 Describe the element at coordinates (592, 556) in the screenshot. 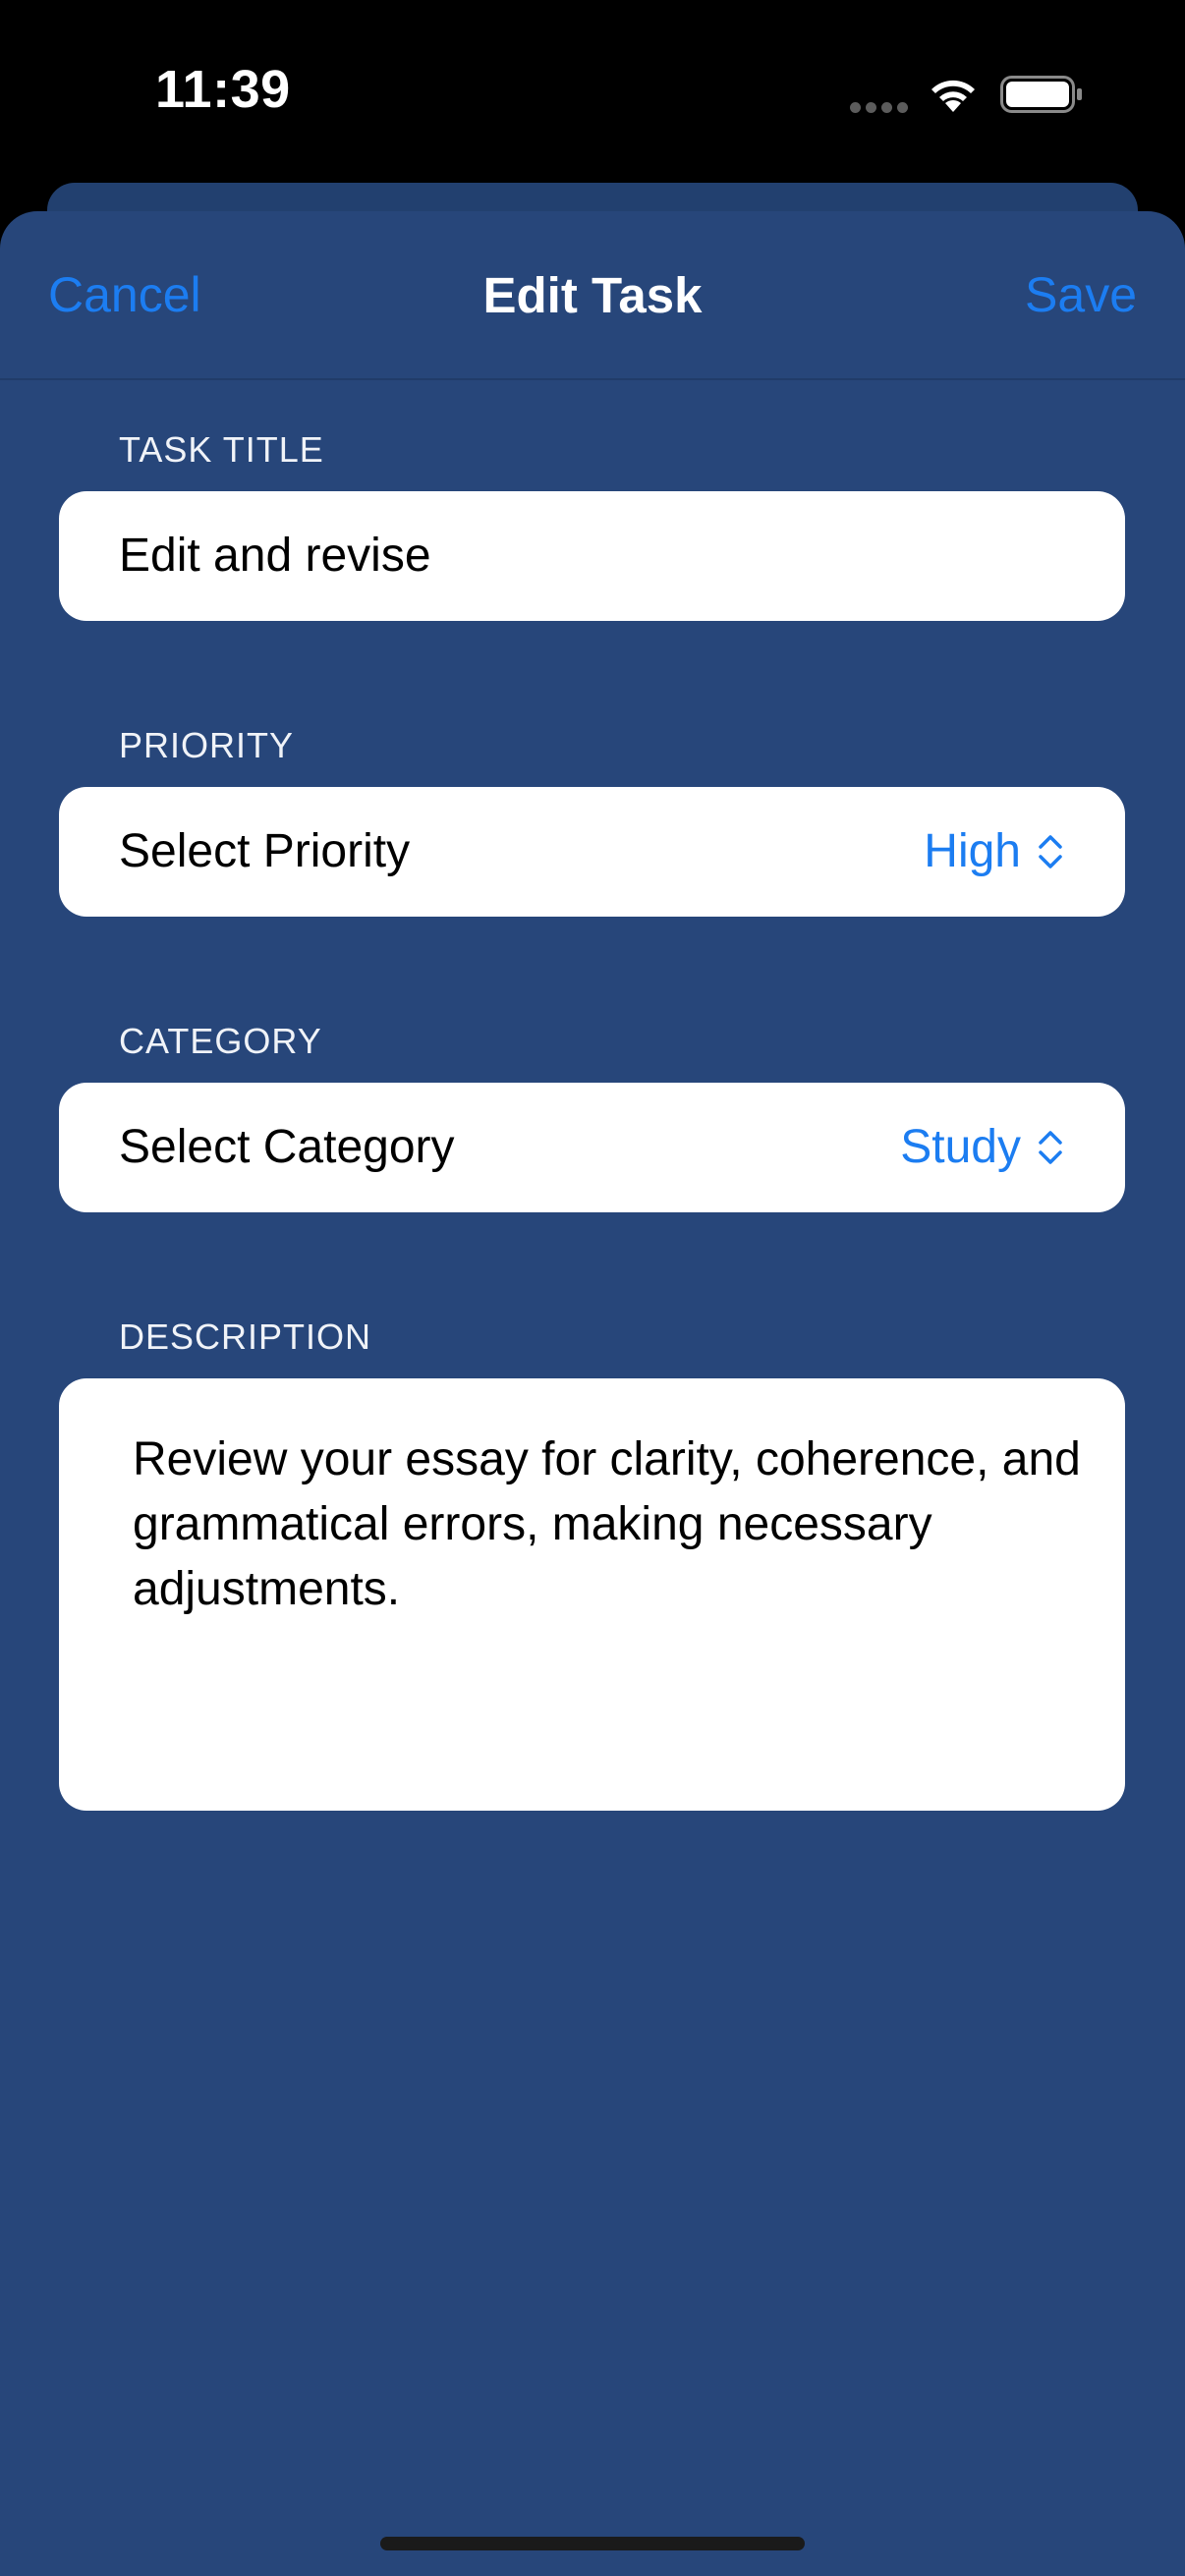

I see `task-title-field: Edit and revise` at that location.